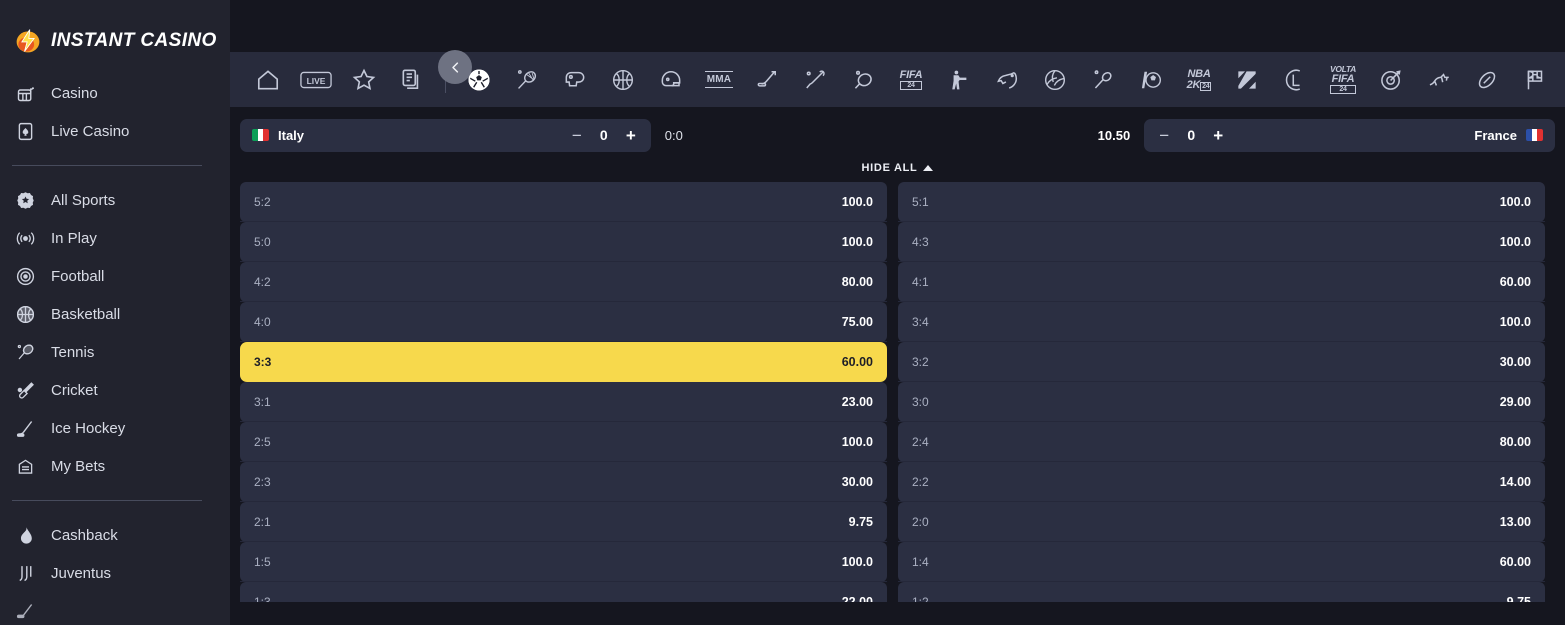  I want to click on toolbar-rugby-ball-icon, so click(1487, 79).